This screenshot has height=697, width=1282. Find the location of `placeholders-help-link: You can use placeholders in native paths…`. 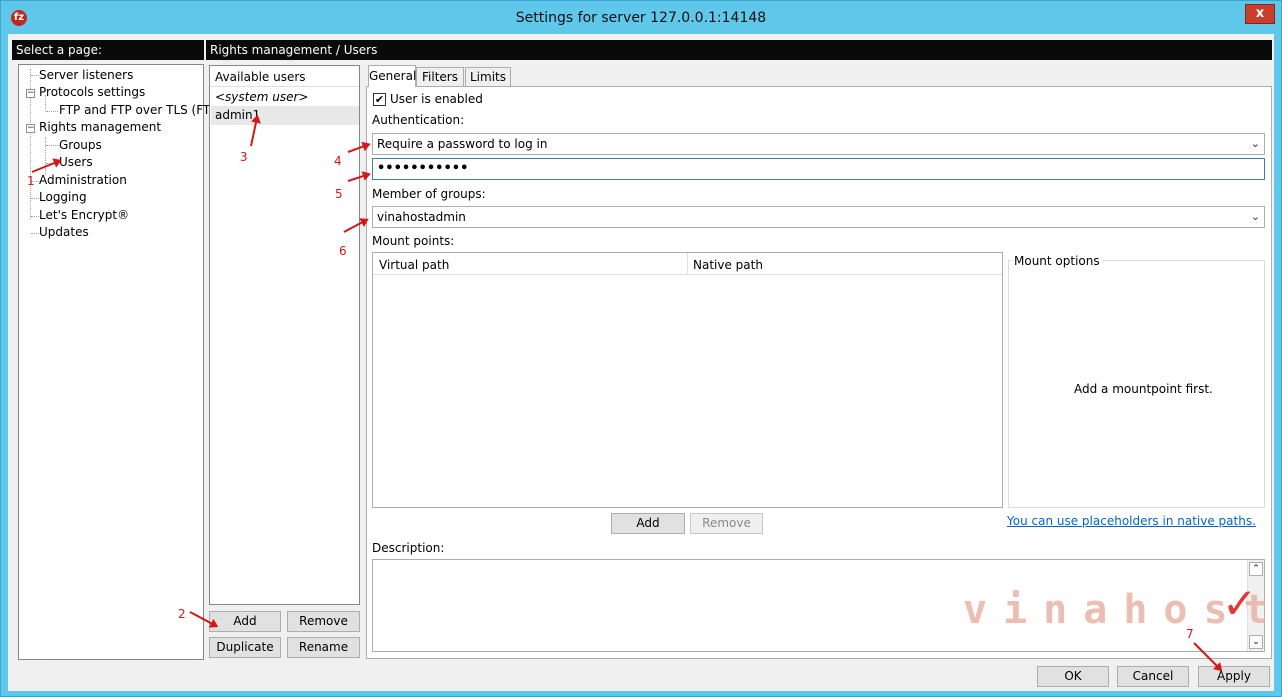

placeholders-help-link: You can use placeholders in native paths… is located at coordinates (1131, 521).